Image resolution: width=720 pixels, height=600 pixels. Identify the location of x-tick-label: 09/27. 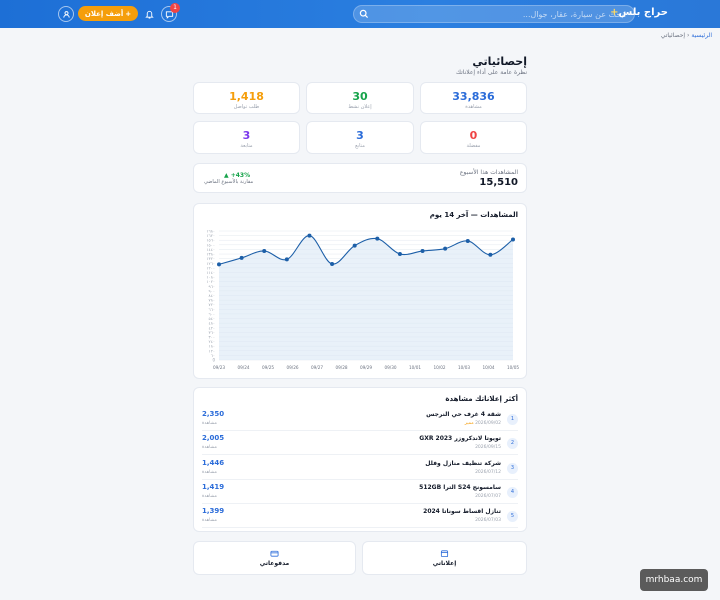
(317, 367).